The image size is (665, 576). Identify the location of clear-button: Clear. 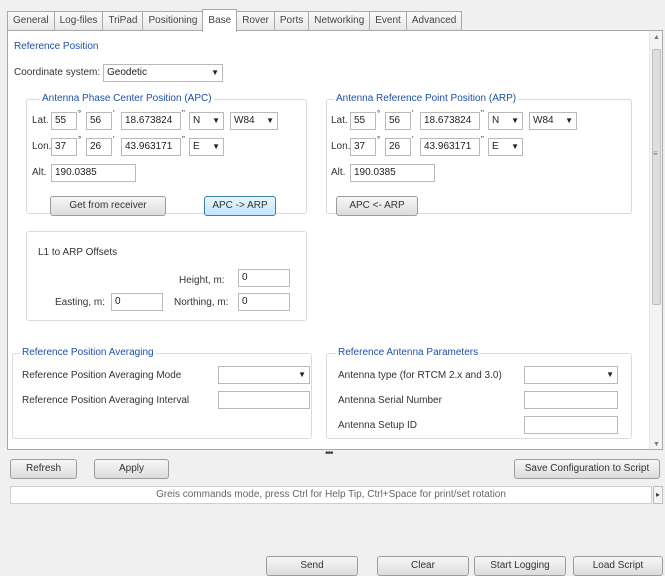
(423, 566).